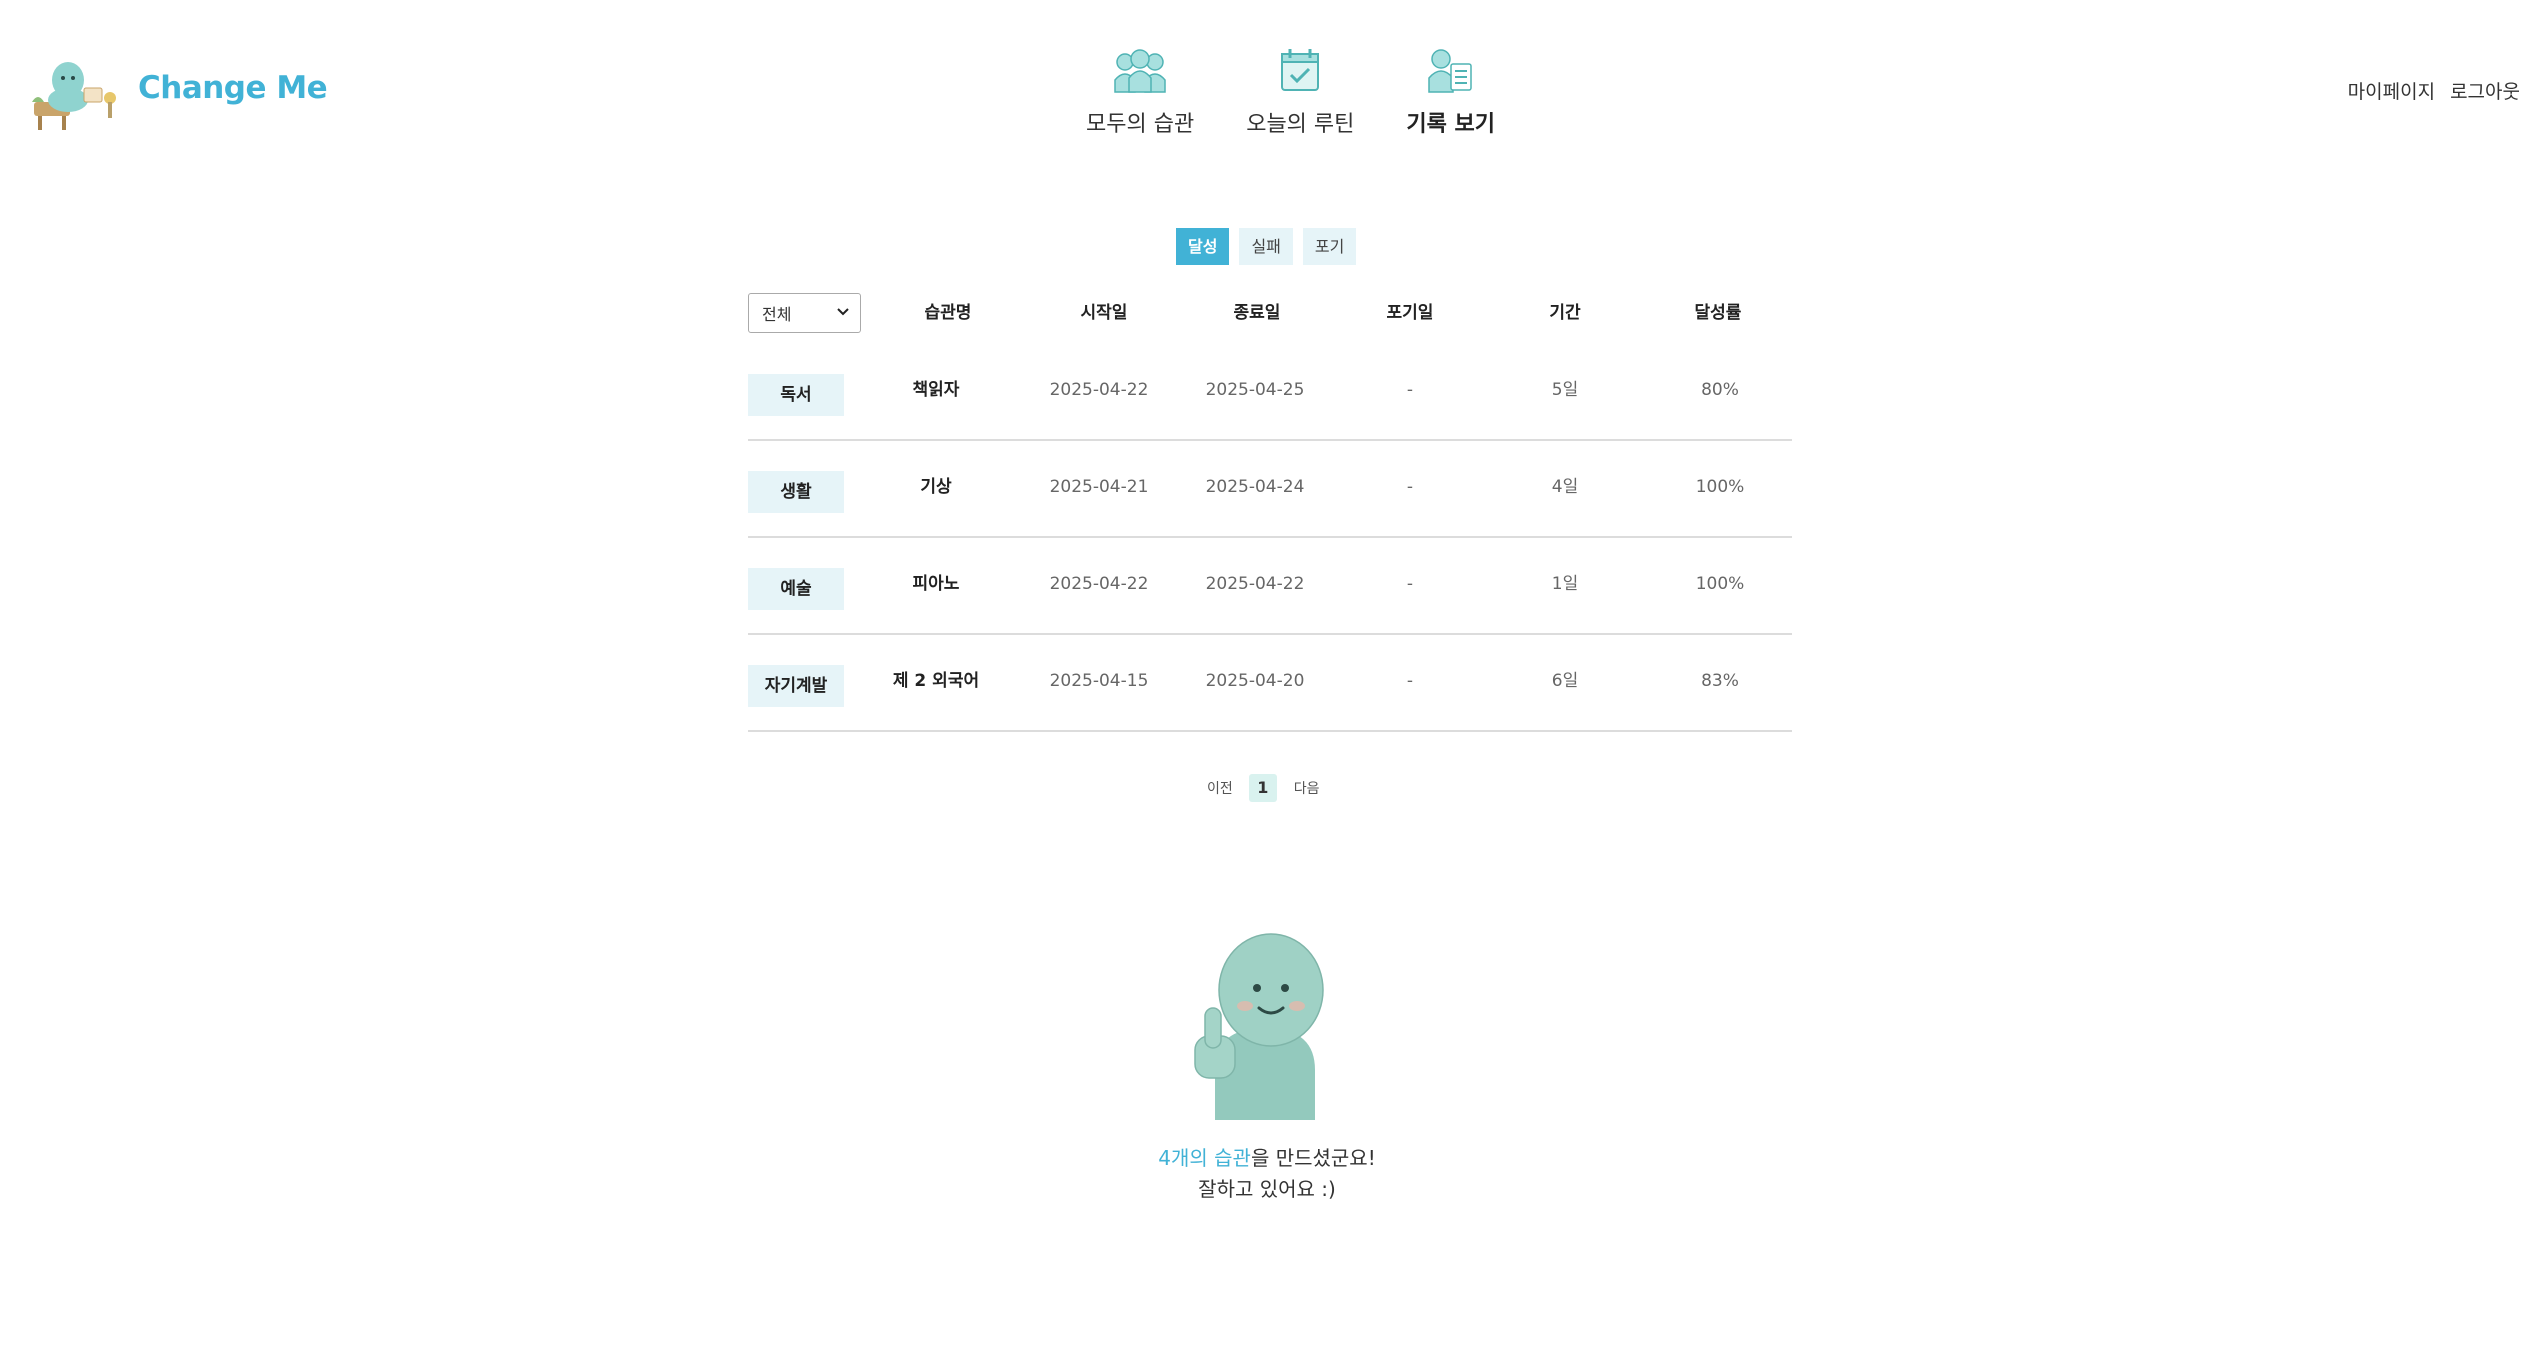 The image size is (2534, 1367). I want to click on nav-label: 기록 보기, so click(1451, 124).